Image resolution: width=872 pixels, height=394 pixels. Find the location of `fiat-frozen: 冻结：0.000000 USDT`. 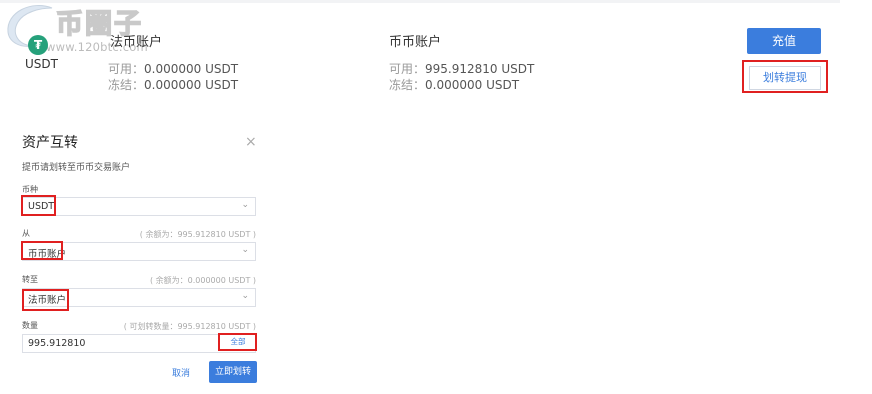

fiat-frozen: 冻结：0.000000 USDT is located at coordinates (173, 84).